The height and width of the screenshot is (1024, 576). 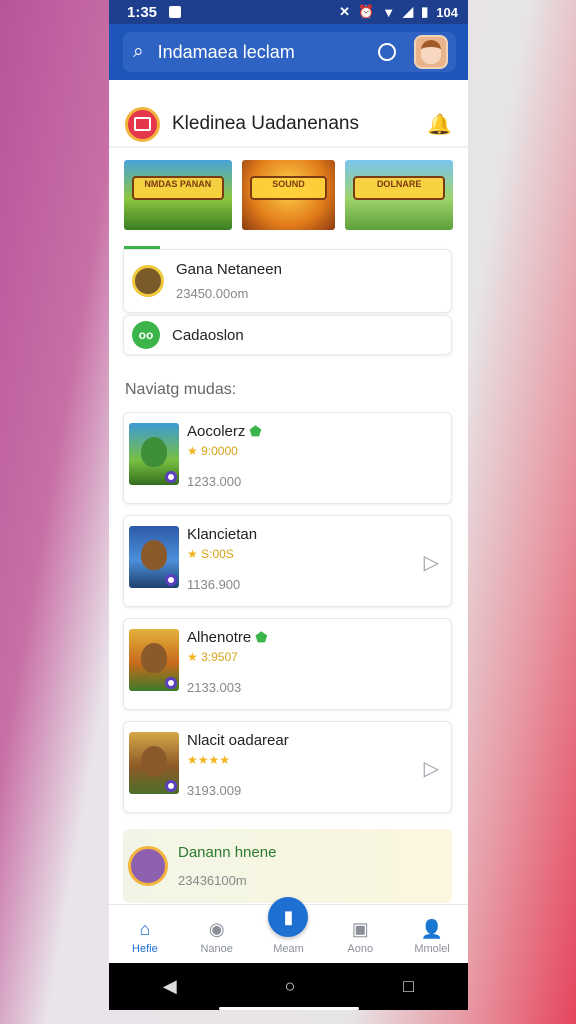 I want to click on signal-icon: ◢, so click(x=408, y=11).